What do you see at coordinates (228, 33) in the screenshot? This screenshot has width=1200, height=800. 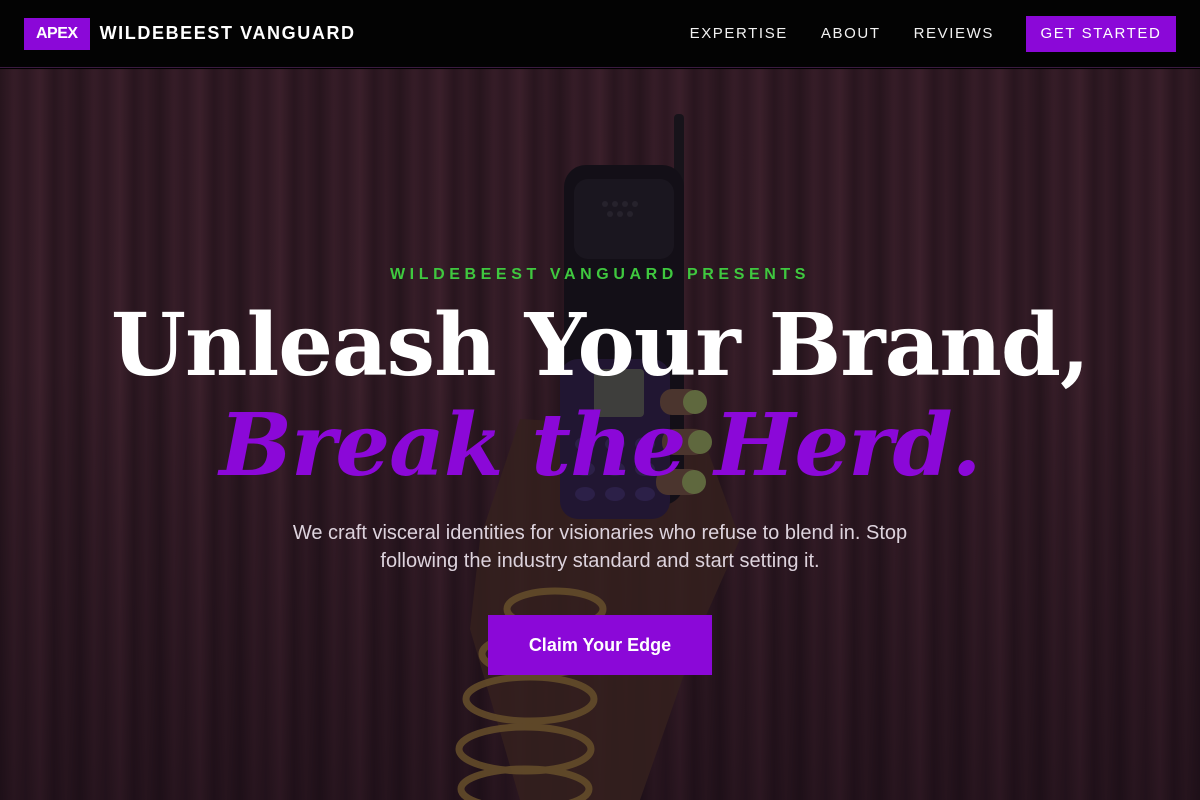 I see `brand-name: WILDEBEEST VANGUARD` at bounding box center [228, 33].